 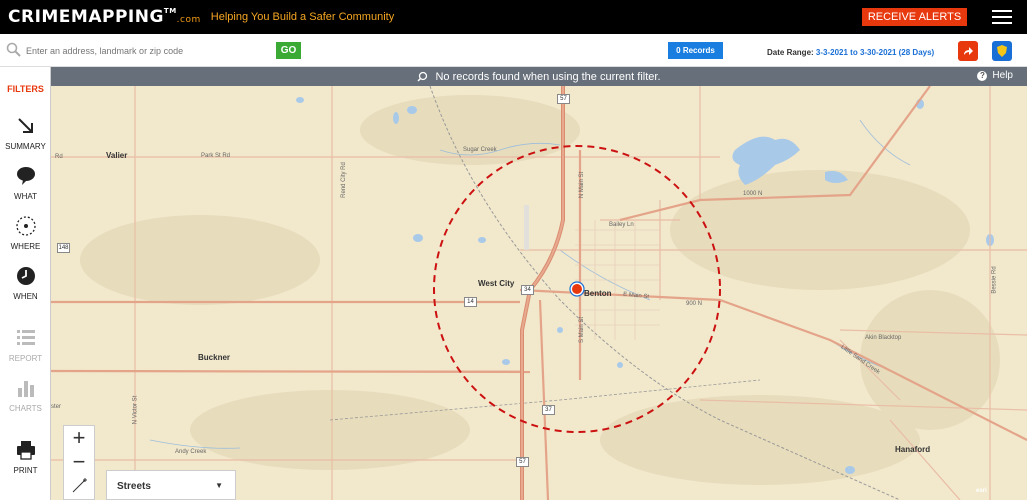 I want to click on hamburger-icon, so click(x=1002, y=17).